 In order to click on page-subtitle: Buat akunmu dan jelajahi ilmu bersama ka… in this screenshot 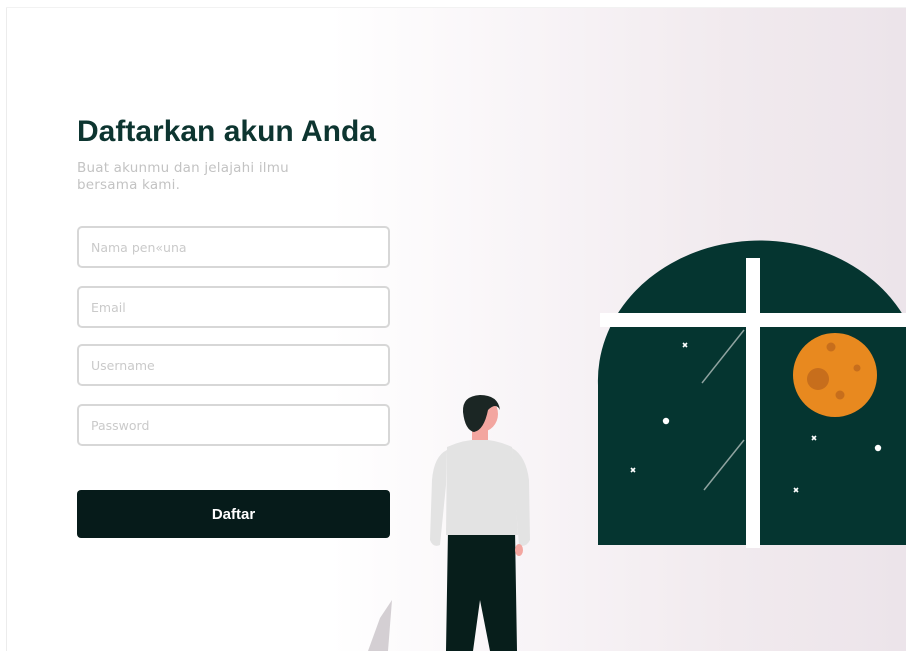, I will do `click(183, 176)`.